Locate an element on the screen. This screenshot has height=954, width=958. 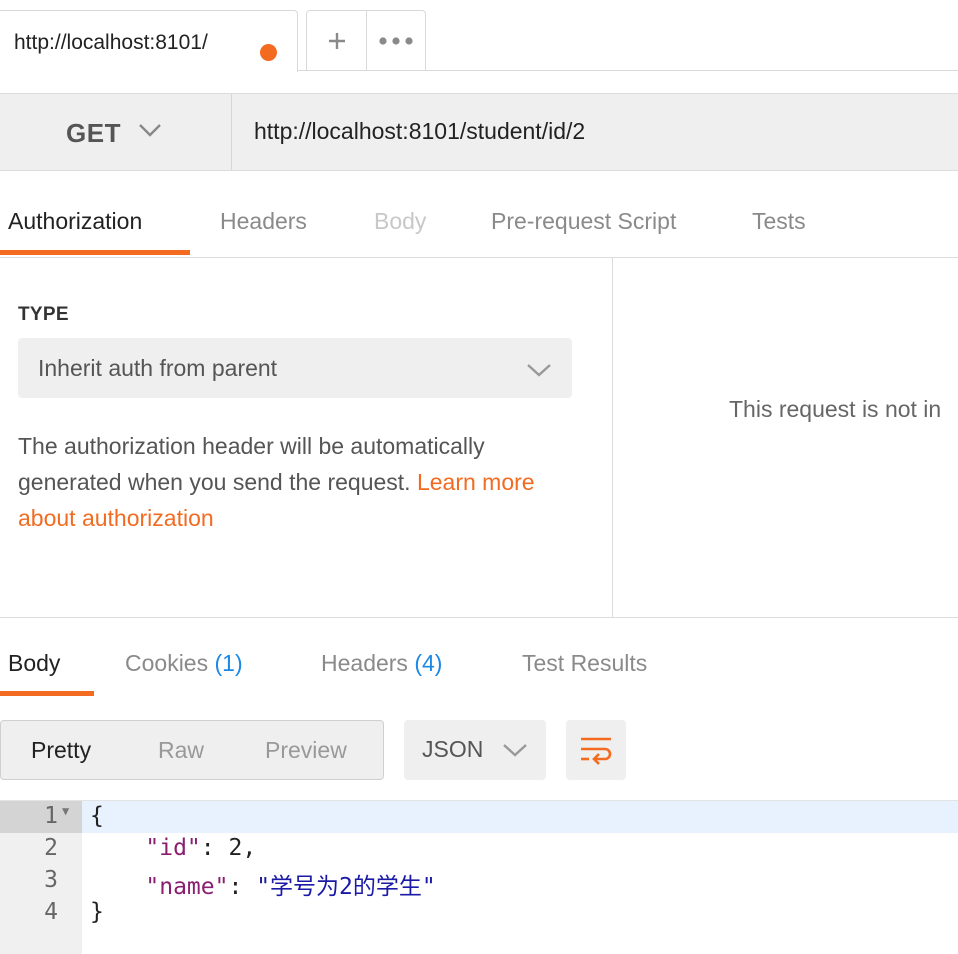
format-select: JSON is located at coordinates (475, 750).